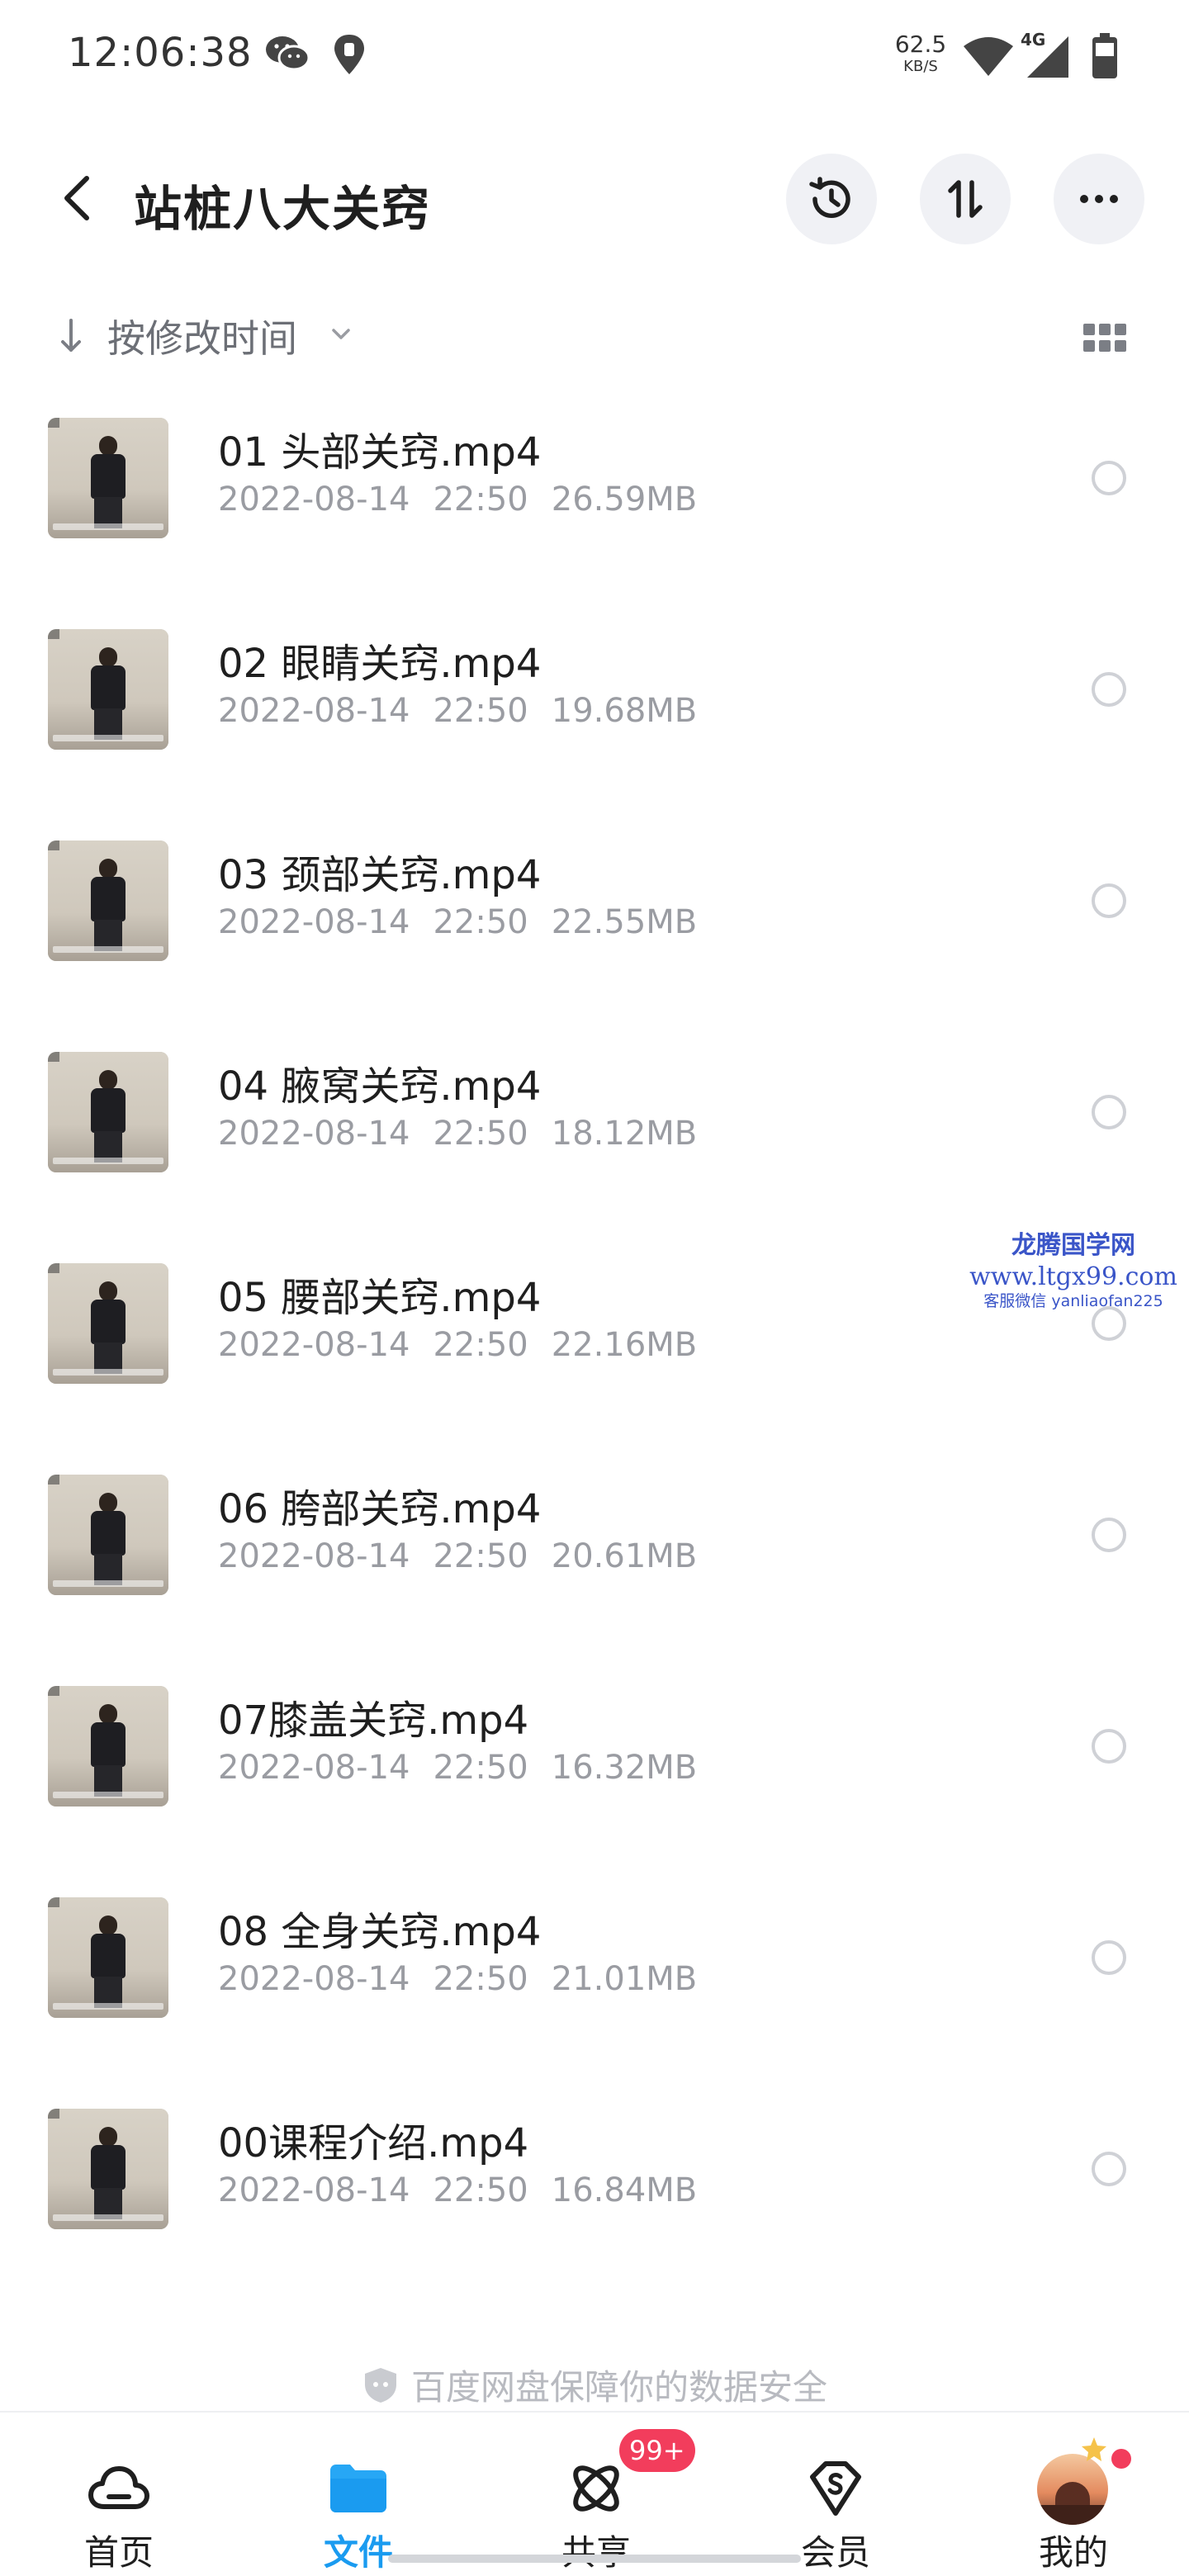 The height and width of the screenshot is (2576, 1189). I want to click on notification-dot, so click(1121, 2459).